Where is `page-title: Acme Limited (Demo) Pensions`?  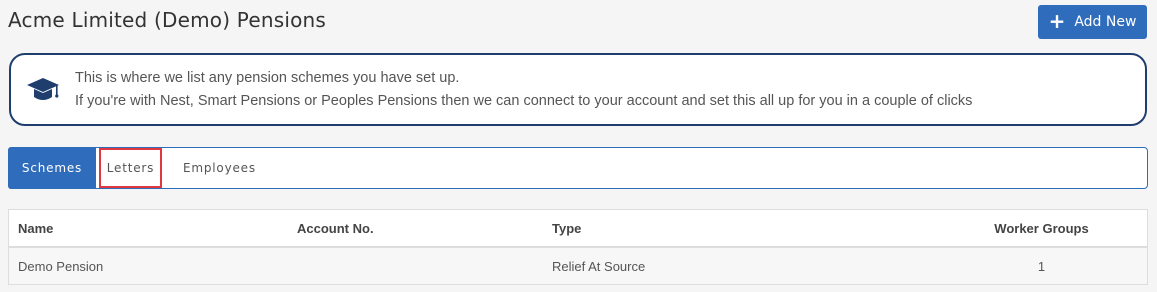
page-title: Acme Limited (Demo) Pensions is located at coordinates (167, 20).